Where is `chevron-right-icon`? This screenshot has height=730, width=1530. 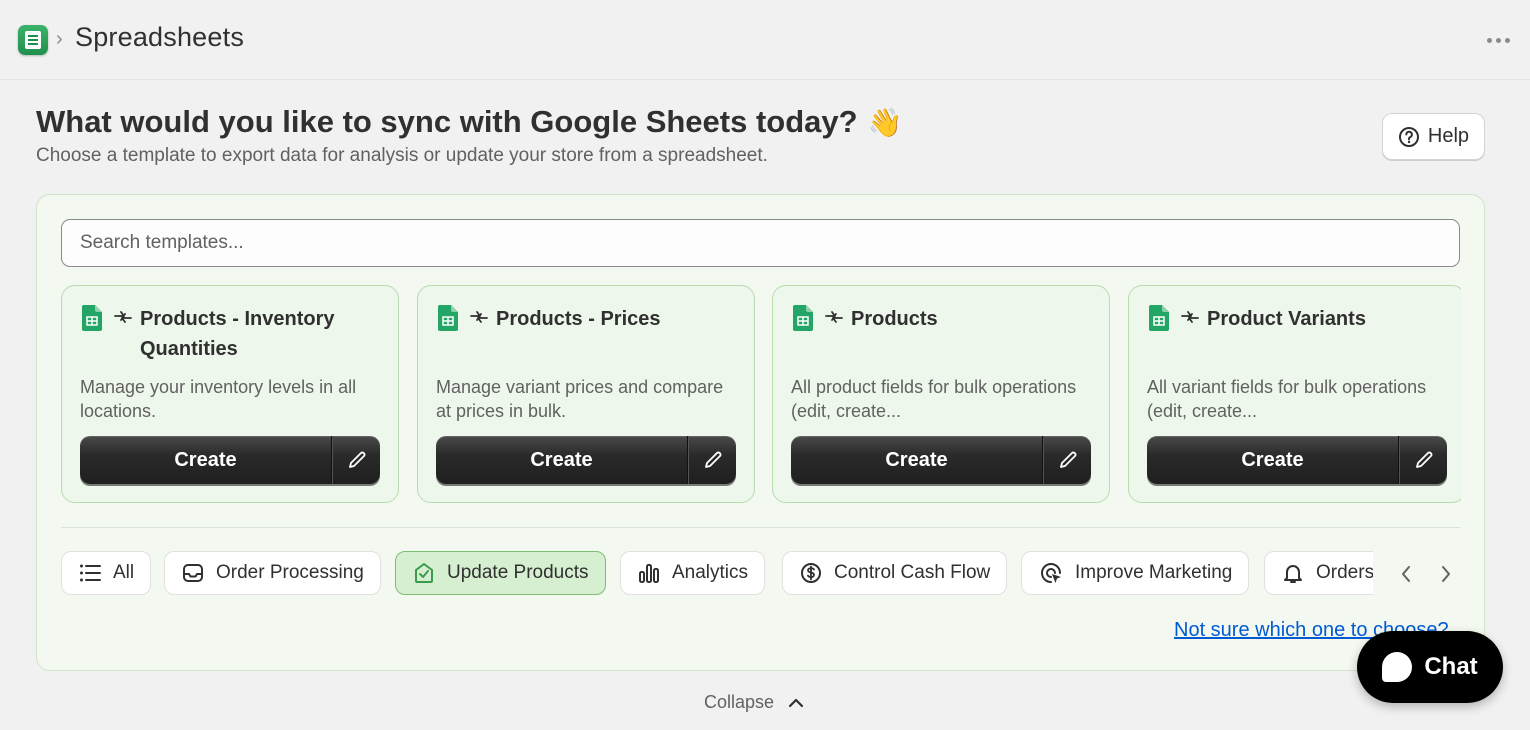
chevron-right-icon is located at coordinates (1446, 574).